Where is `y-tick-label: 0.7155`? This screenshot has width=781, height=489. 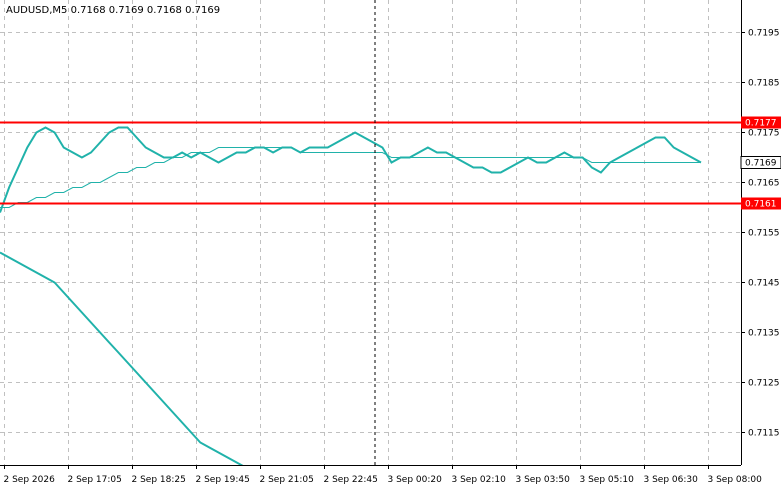 y-tick-label: 0.7155 is located at coordinates (764, 234).